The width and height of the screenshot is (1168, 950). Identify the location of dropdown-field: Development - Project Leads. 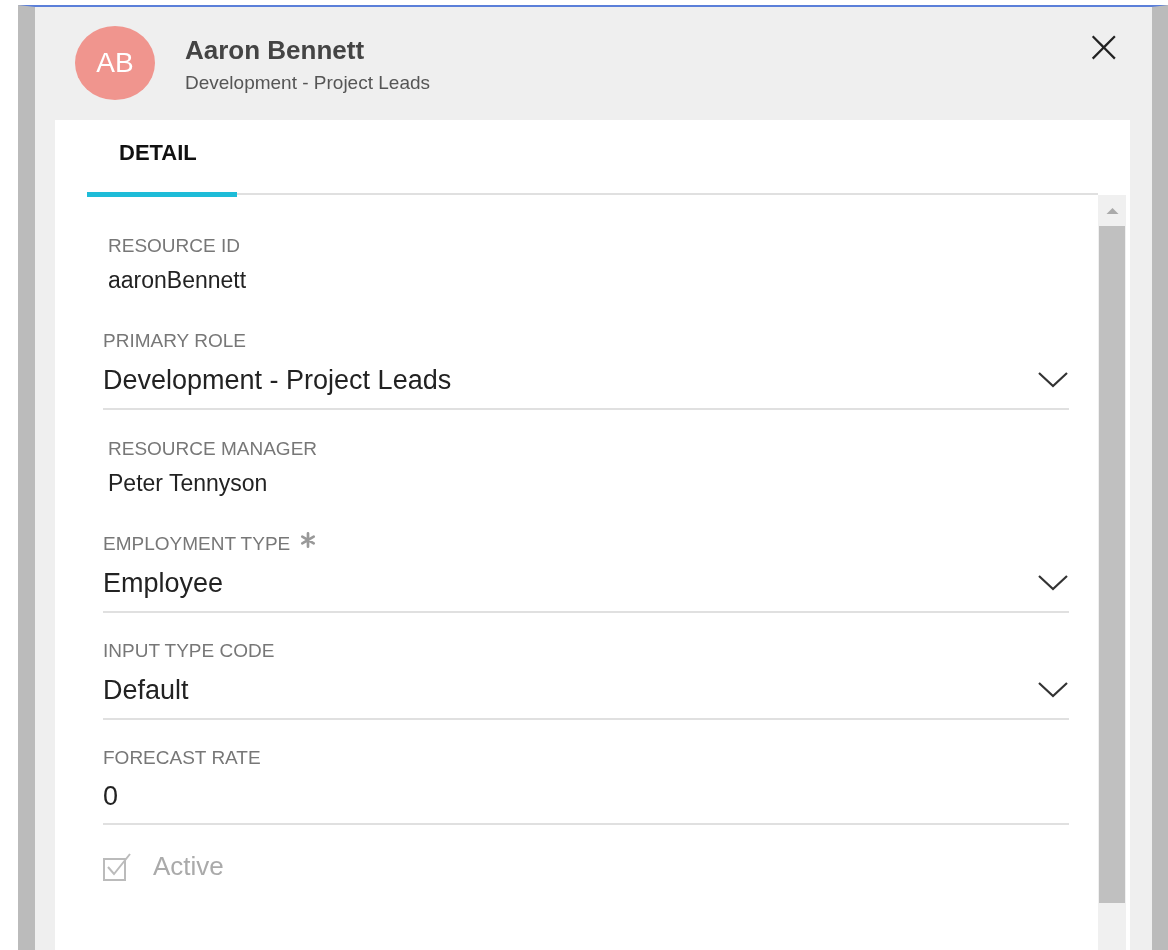
(586, 381).